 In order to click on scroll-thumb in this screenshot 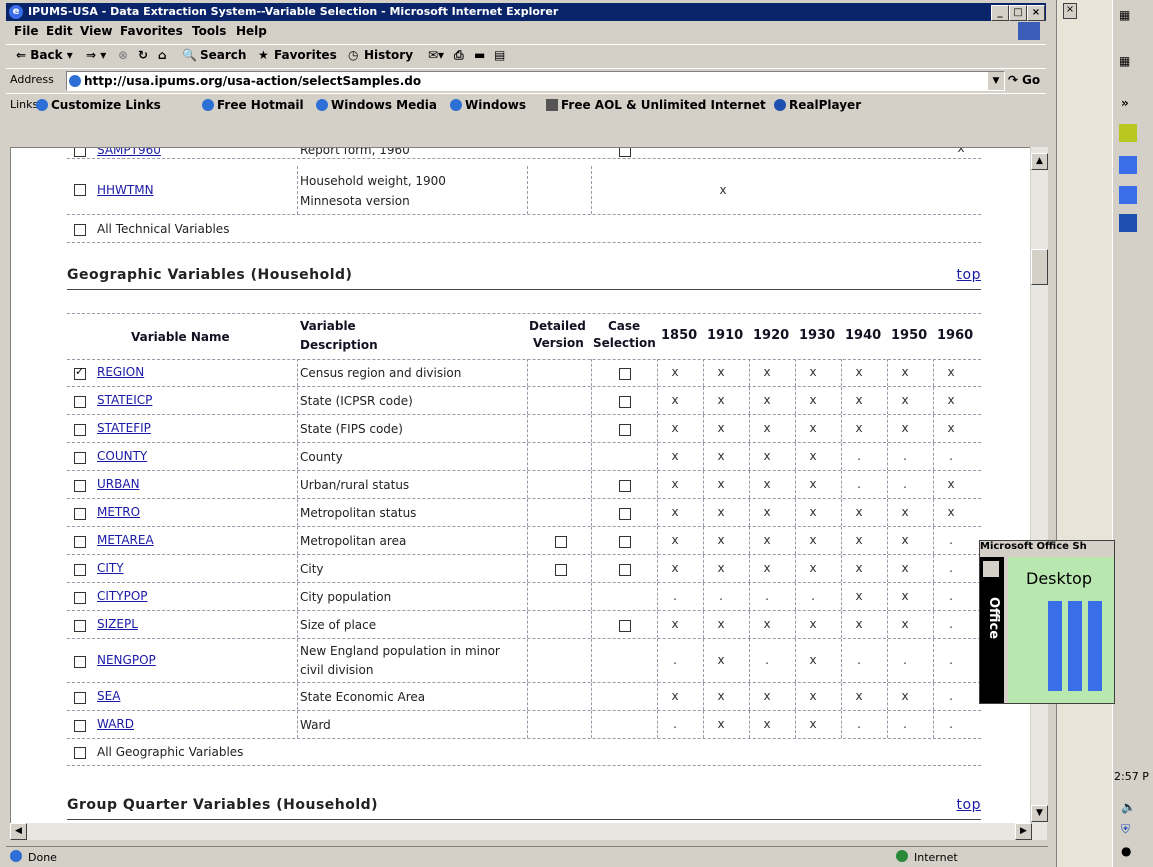, I will do `click(1039, 267)`.